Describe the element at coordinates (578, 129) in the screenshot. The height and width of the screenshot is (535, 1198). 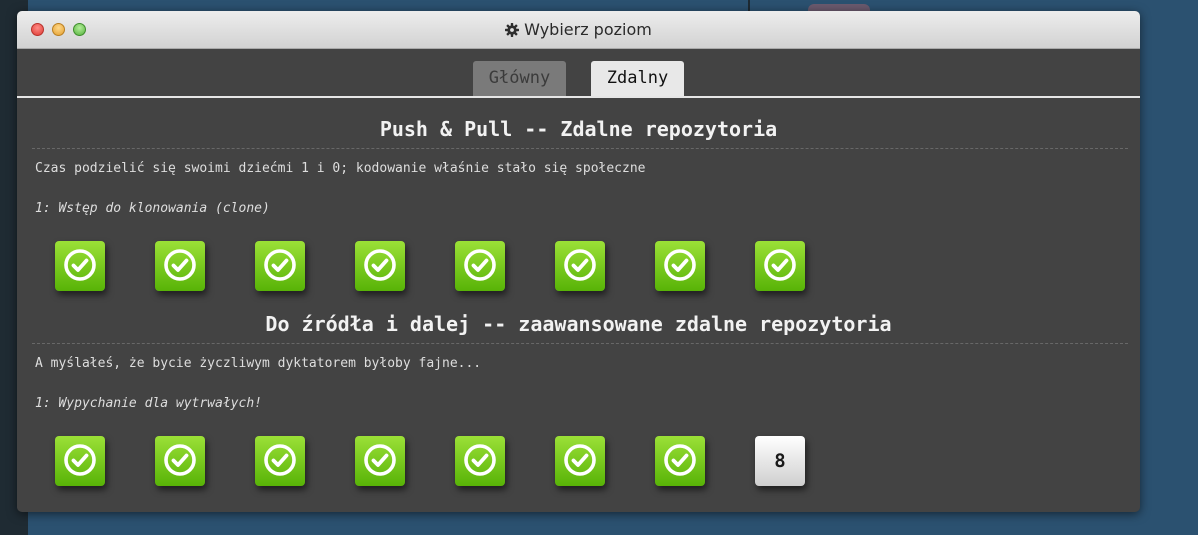
I see `section-title: Push & Pull -- Zdalne repozytoria` at that location.